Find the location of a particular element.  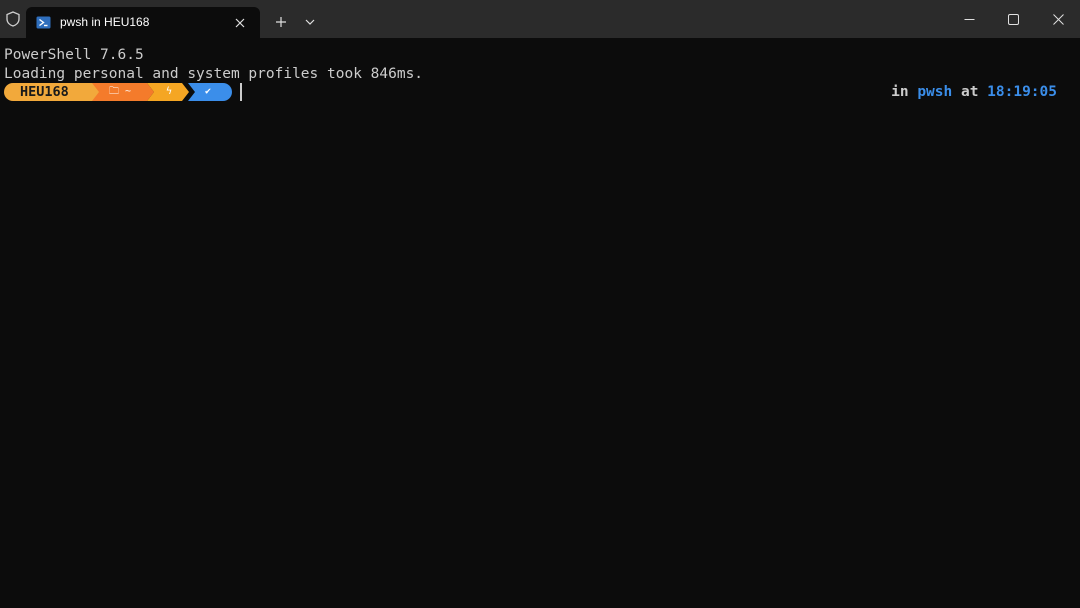

close-window-button is located at coordinates (1058, 19).